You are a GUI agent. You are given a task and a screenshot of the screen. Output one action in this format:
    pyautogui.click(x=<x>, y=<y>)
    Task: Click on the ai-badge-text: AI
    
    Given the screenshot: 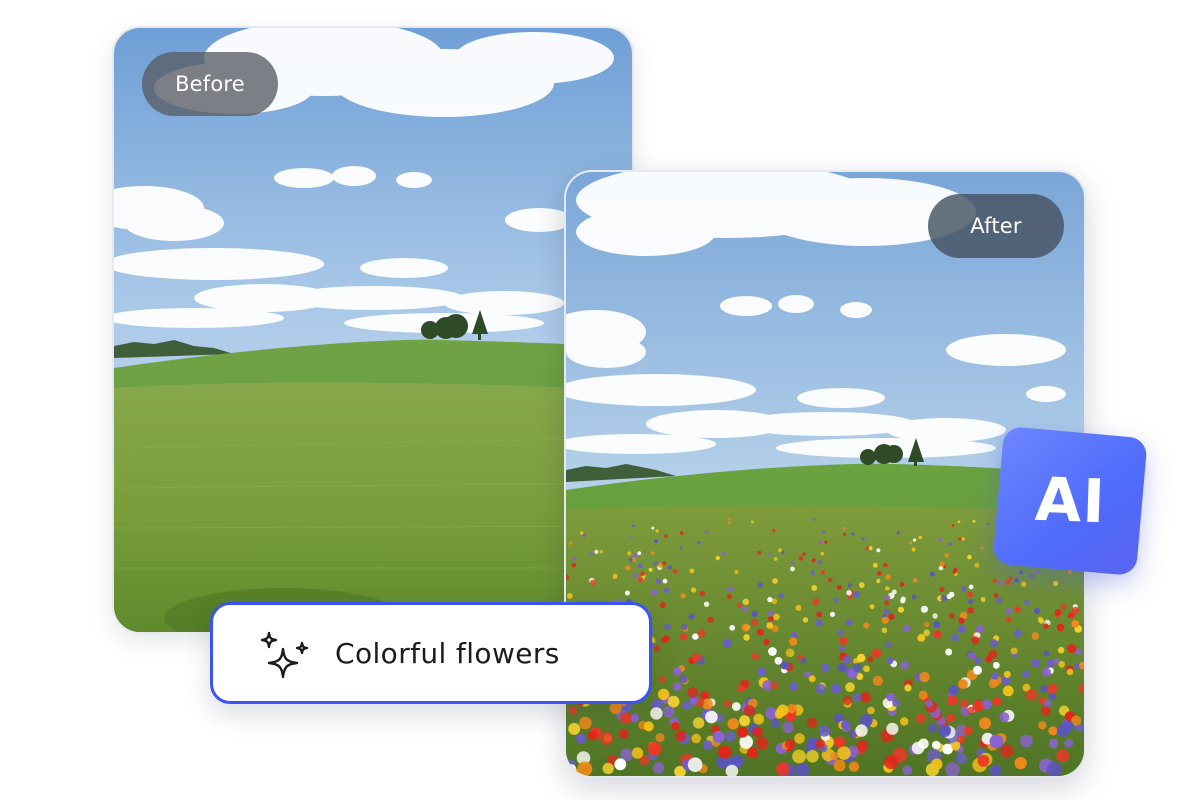 What is the action you would take?
    pyautogui.click(x=1070, y=501)
    